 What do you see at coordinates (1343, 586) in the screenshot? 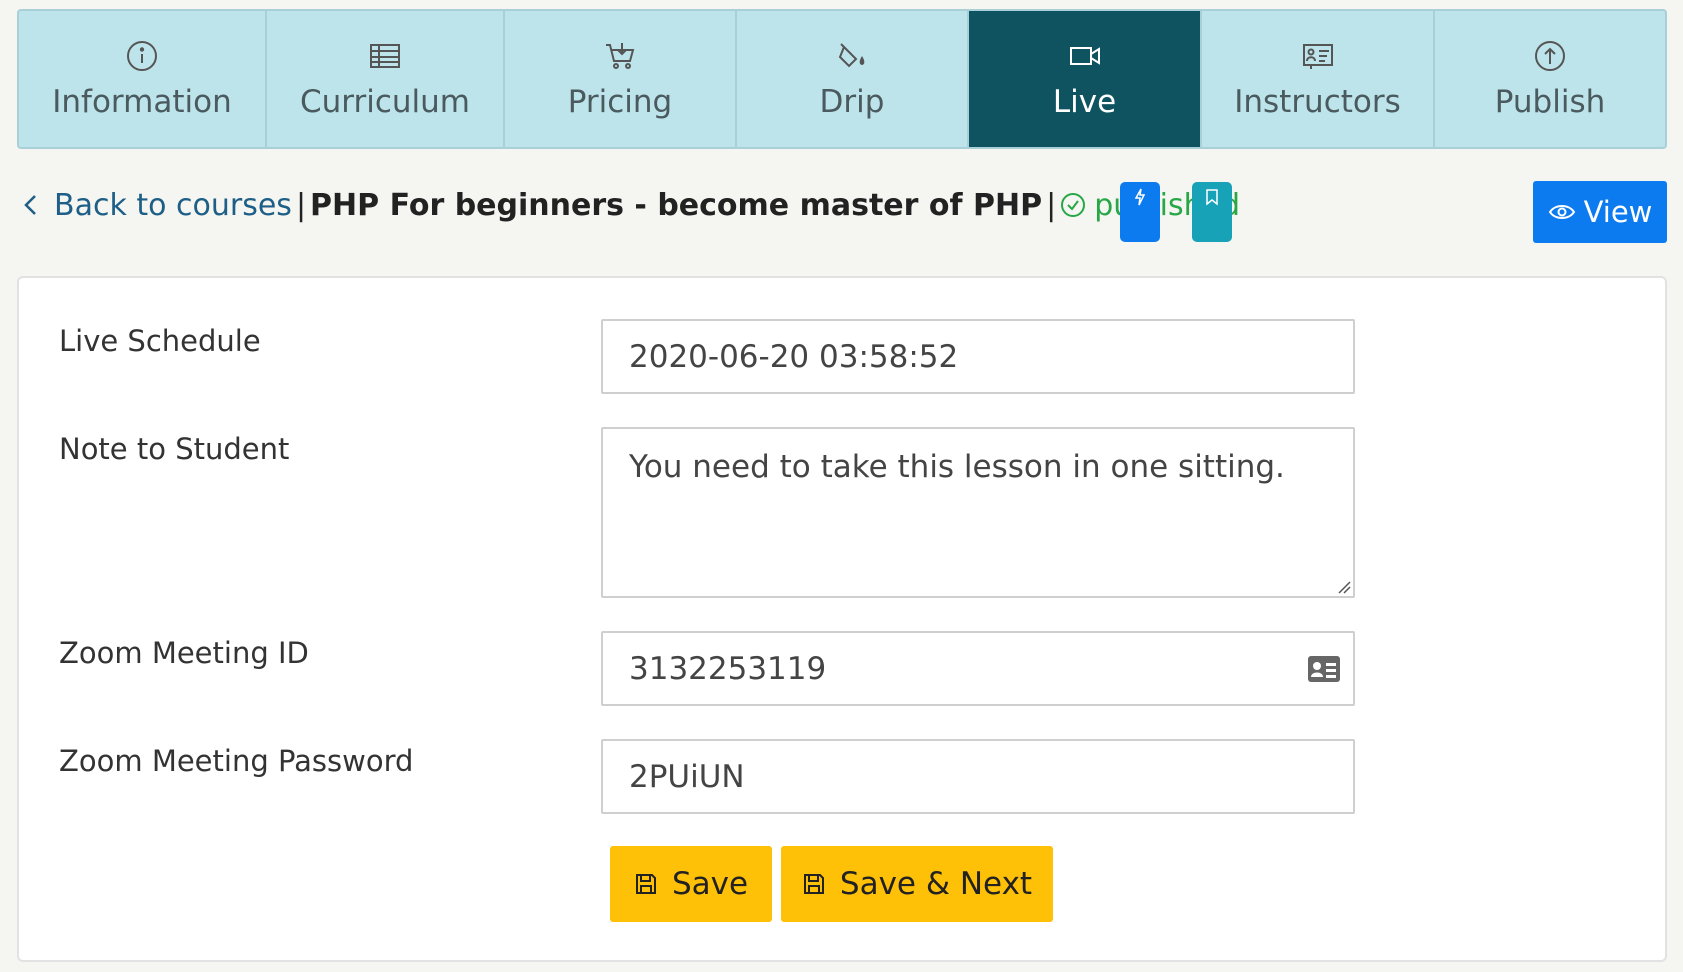
I see `resize-handle-icon` at bounding box center [1343, 586].